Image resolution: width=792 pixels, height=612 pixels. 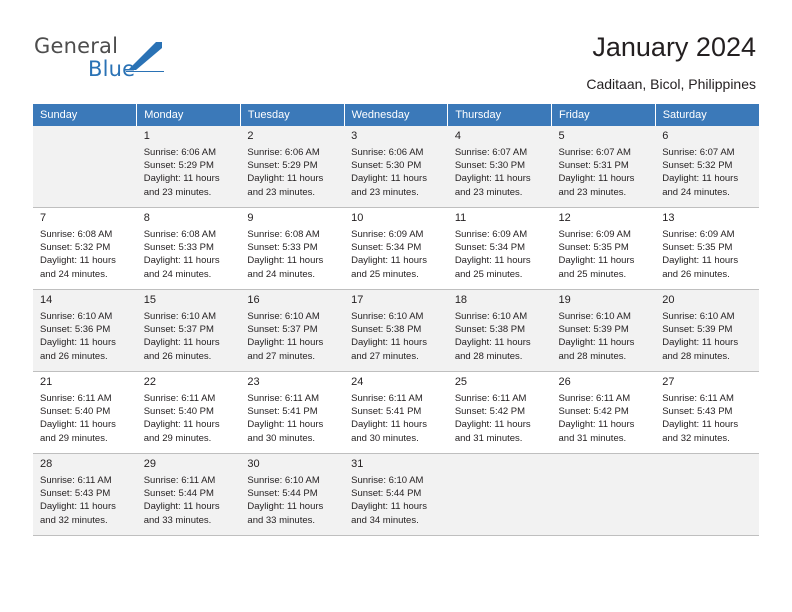 I want to click on day-number: 13, so click(x=668, y=218).